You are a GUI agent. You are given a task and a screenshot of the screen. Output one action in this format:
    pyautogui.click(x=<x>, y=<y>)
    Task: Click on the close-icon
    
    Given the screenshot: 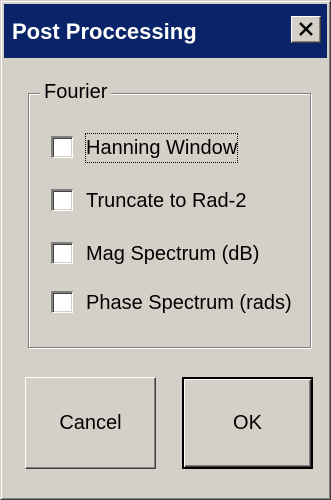 What is the action you would take?
    pyautogui.click(x=306, y=29)
    